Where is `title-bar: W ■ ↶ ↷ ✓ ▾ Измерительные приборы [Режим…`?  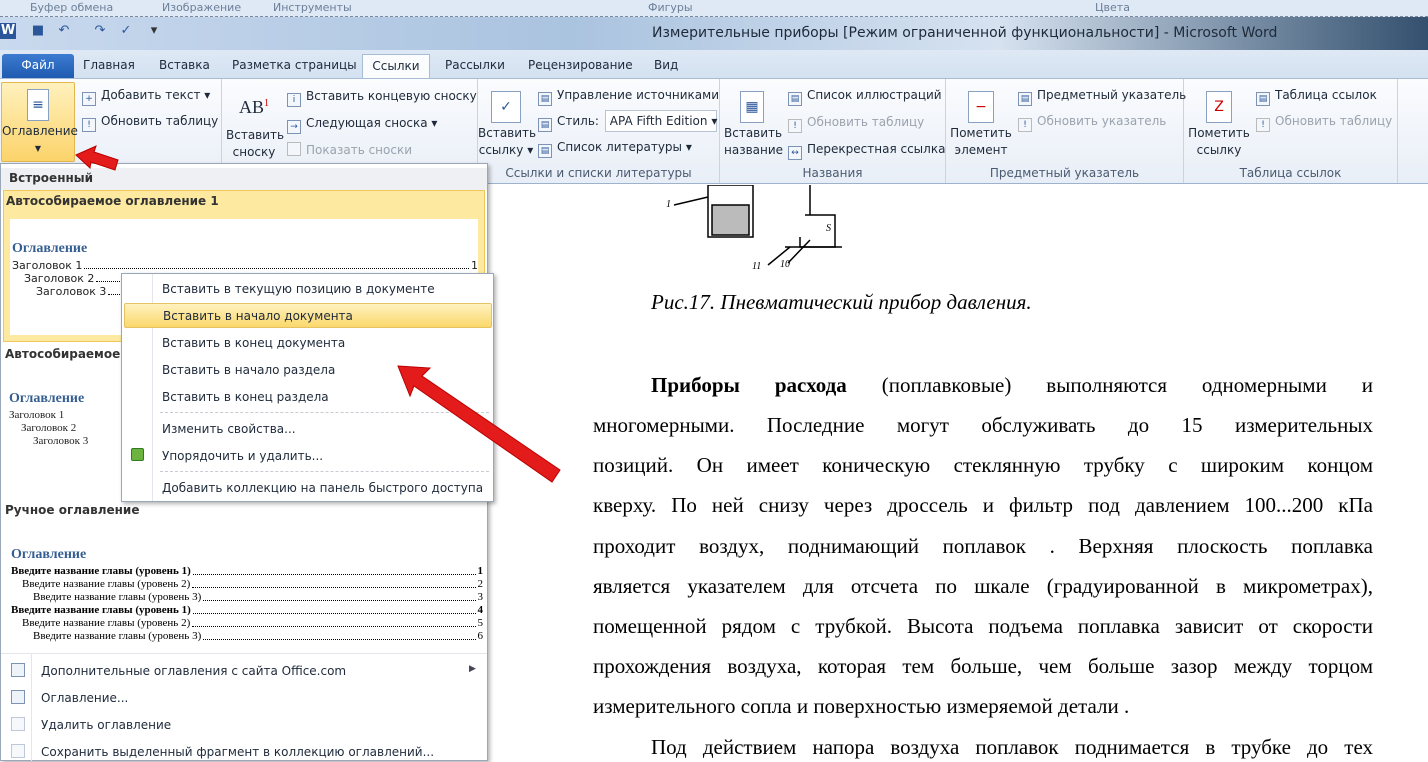
title-bar: W ■ ↶ ↷ ✓ ▾ Измерительные приборы [Режим… is located at coordinates (714, 33).